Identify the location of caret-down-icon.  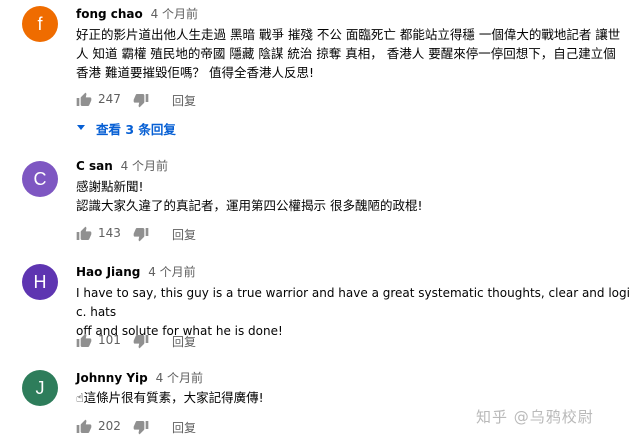
(81, 127).